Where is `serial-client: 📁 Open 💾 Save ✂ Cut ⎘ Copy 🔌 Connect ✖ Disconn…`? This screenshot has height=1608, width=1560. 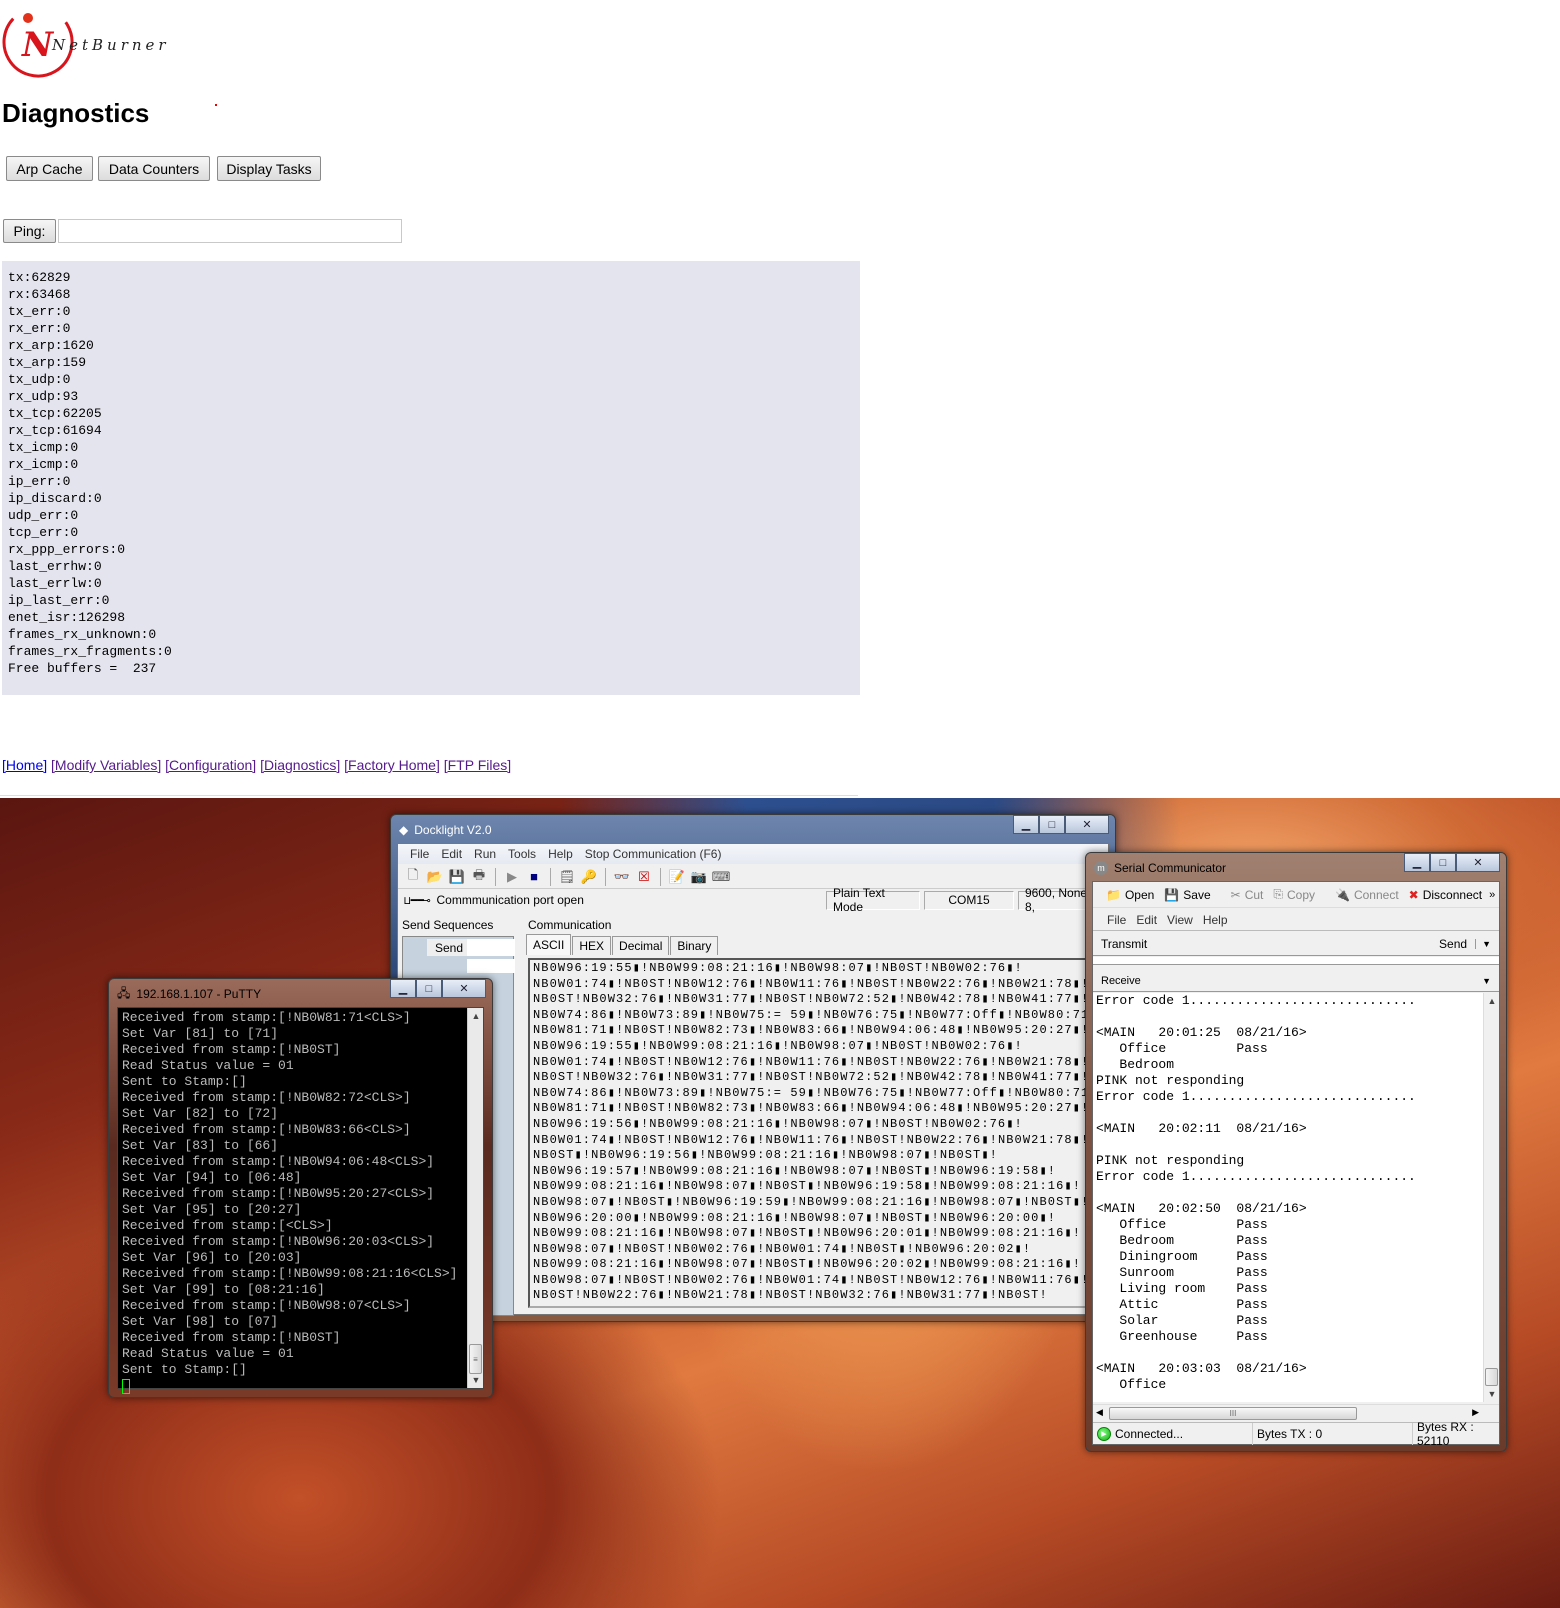 serial-client: 📁 Open 💾 Save ✂ Cut ⎘ Copy 🔌 Connect ✖ Disconn… is located at coordinates (1296, 1164).